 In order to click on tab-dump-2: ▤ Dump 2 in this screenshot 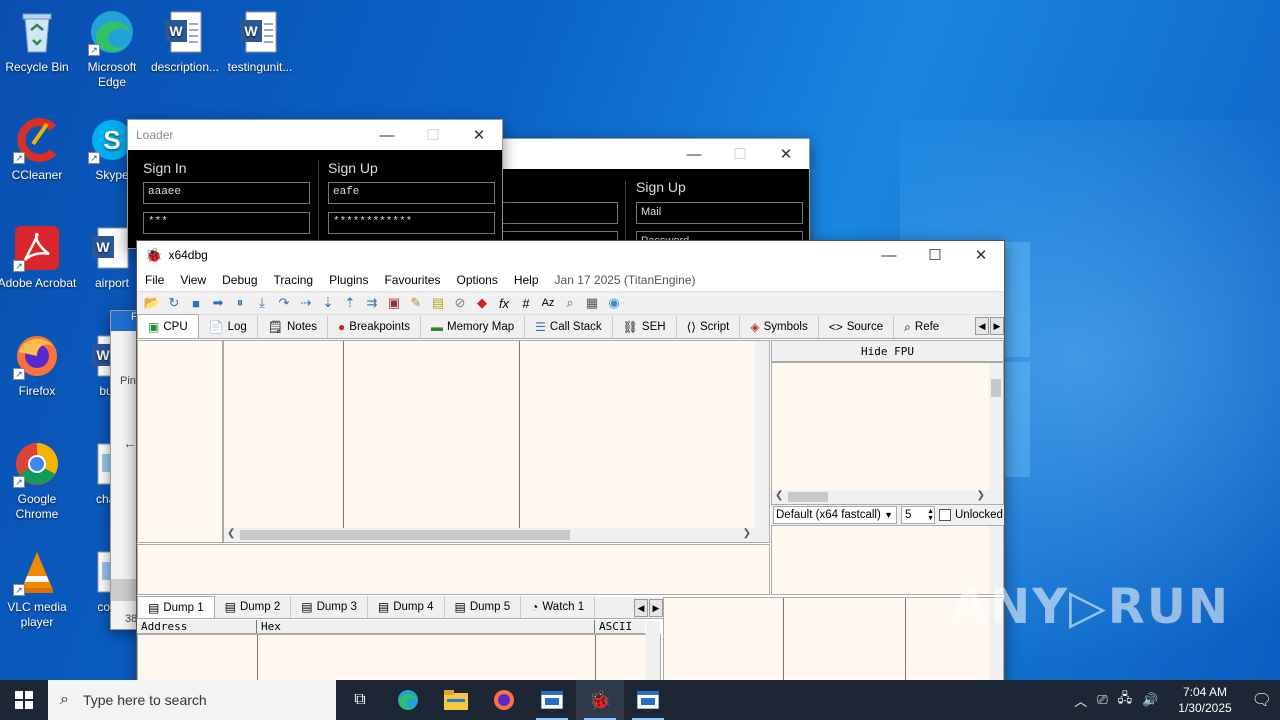, I will do `click(253, 607)`.